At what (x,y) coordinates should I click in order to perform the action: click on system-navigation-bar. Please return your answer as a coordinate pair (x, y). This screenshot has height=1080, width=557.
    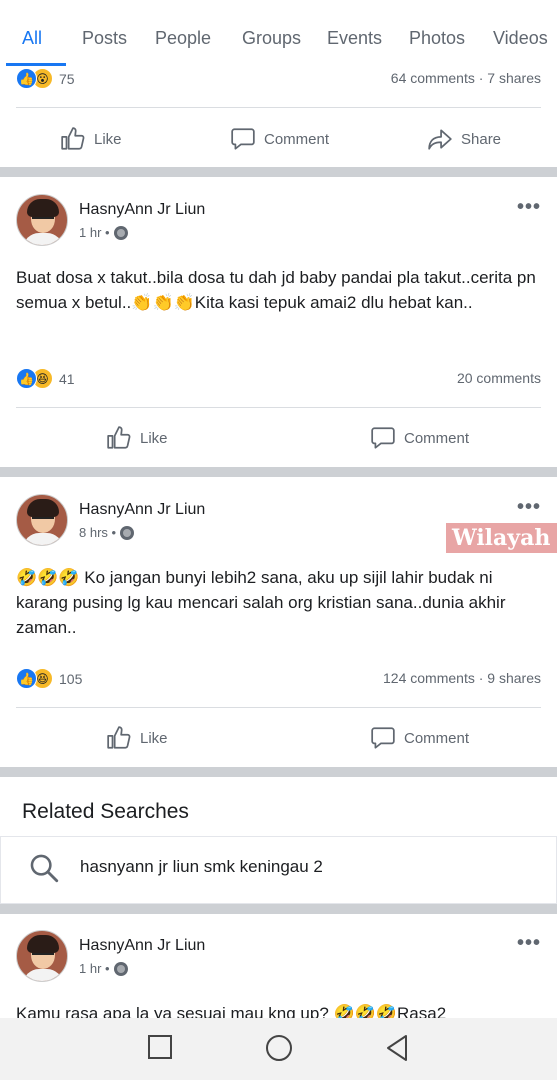
    Looking at the image, I should click on (278, 1049).